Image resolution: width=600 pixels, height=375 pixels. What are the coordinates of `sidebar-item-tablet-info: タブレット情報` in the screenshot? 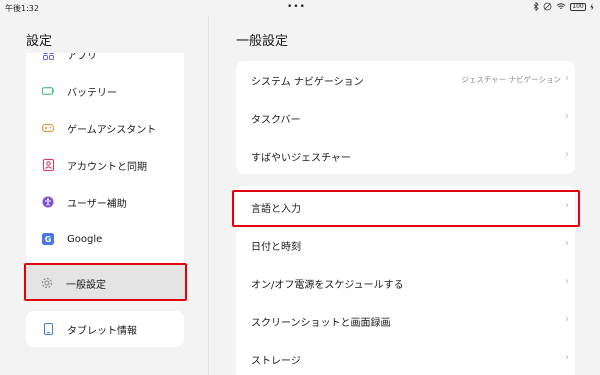 It's located at (105, 329).